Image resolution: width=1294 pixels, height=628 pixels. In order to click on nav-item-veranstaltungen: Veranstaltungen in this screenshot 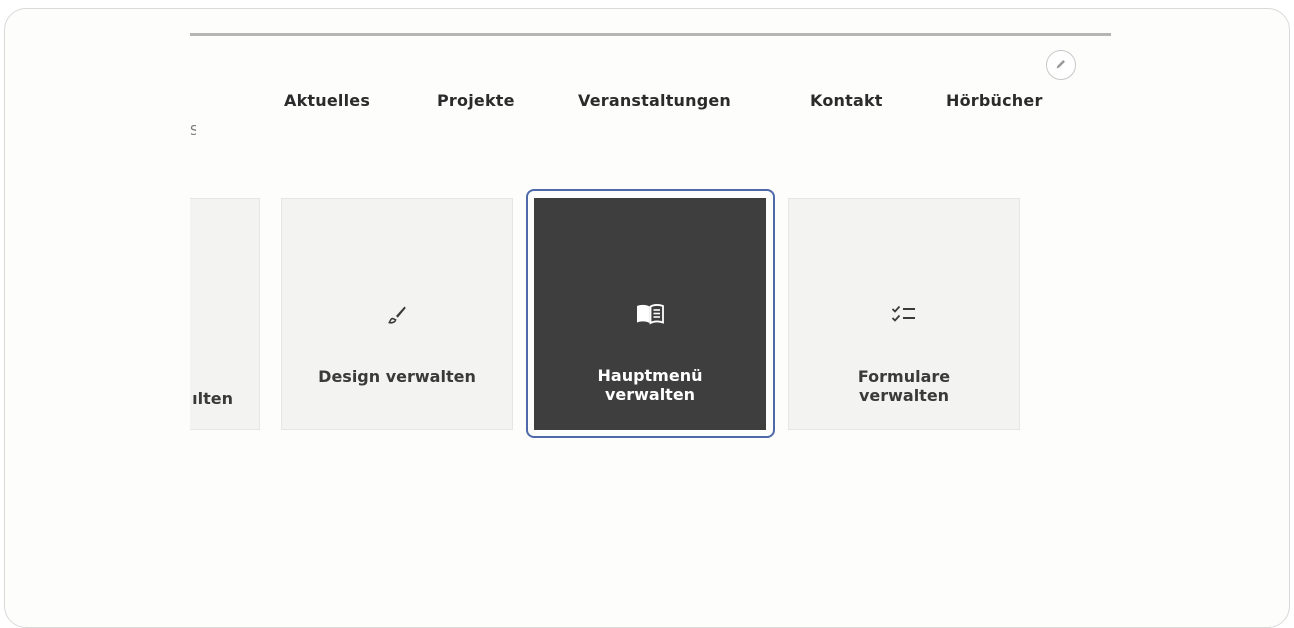, I will do `click(654, 100)`.